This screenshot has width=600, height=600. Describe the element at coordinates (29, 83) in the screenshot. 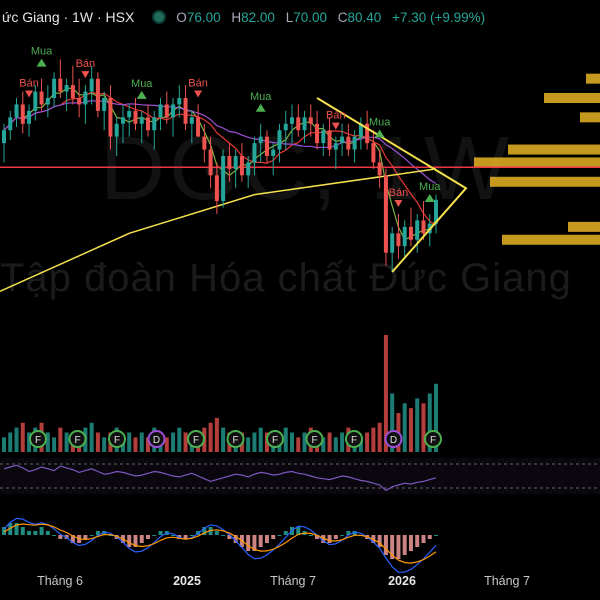

I see `sell-signal-label: Bán` at that location.